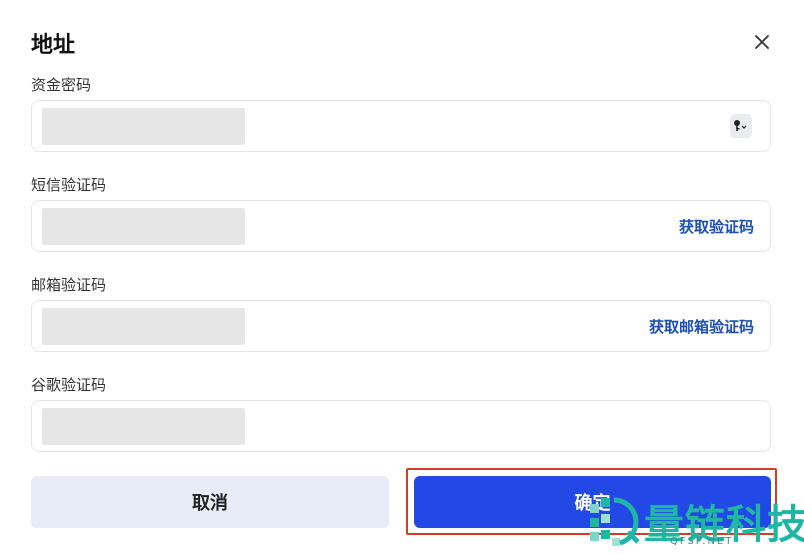 The image size is (804, 554). What do you see at coordinates (401, 326) in the screenshot?
I see `email-code-field: 获取邮箱验证码` at bounding box center [401, 326].